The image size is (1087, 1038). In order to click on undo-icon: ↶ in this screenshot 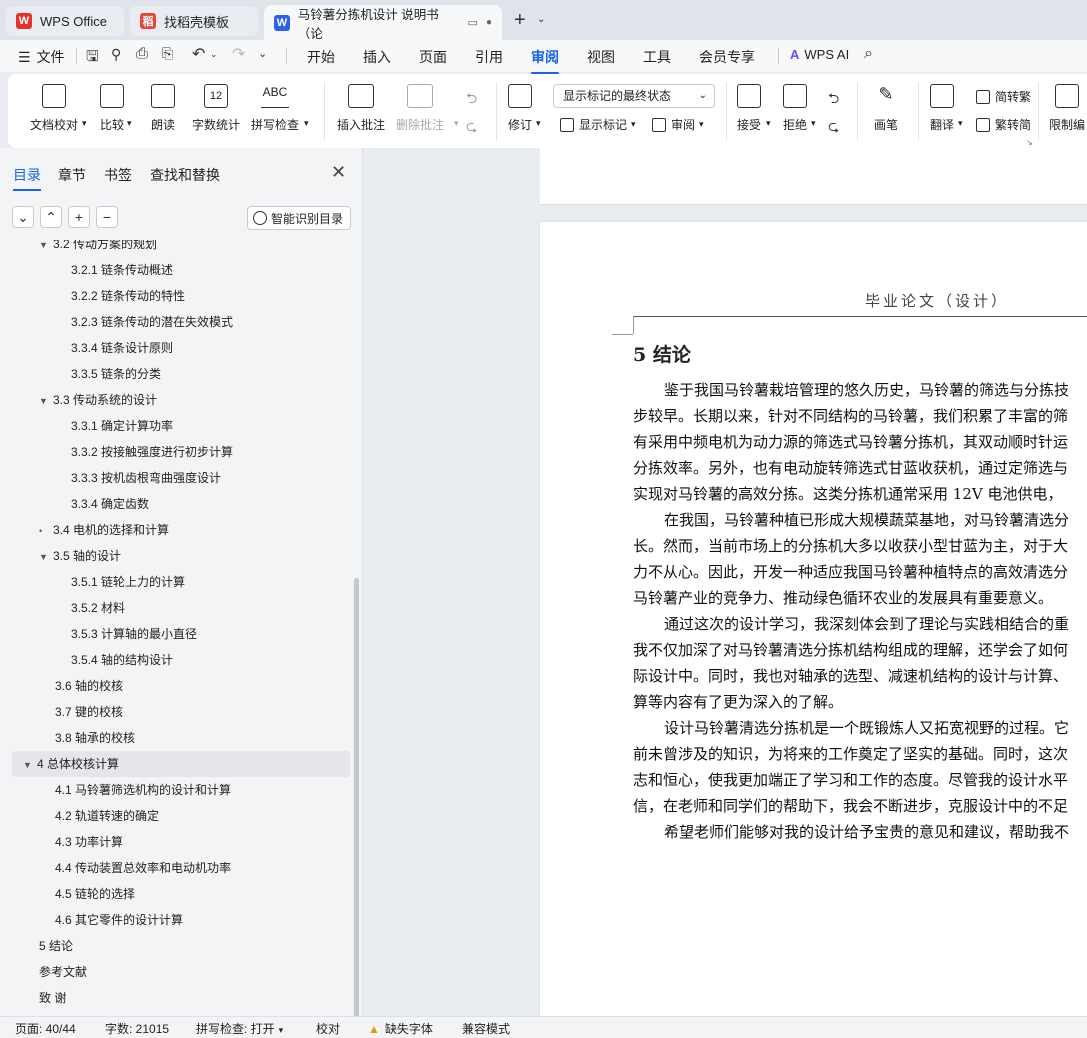, I will do `click(198, 54)`.